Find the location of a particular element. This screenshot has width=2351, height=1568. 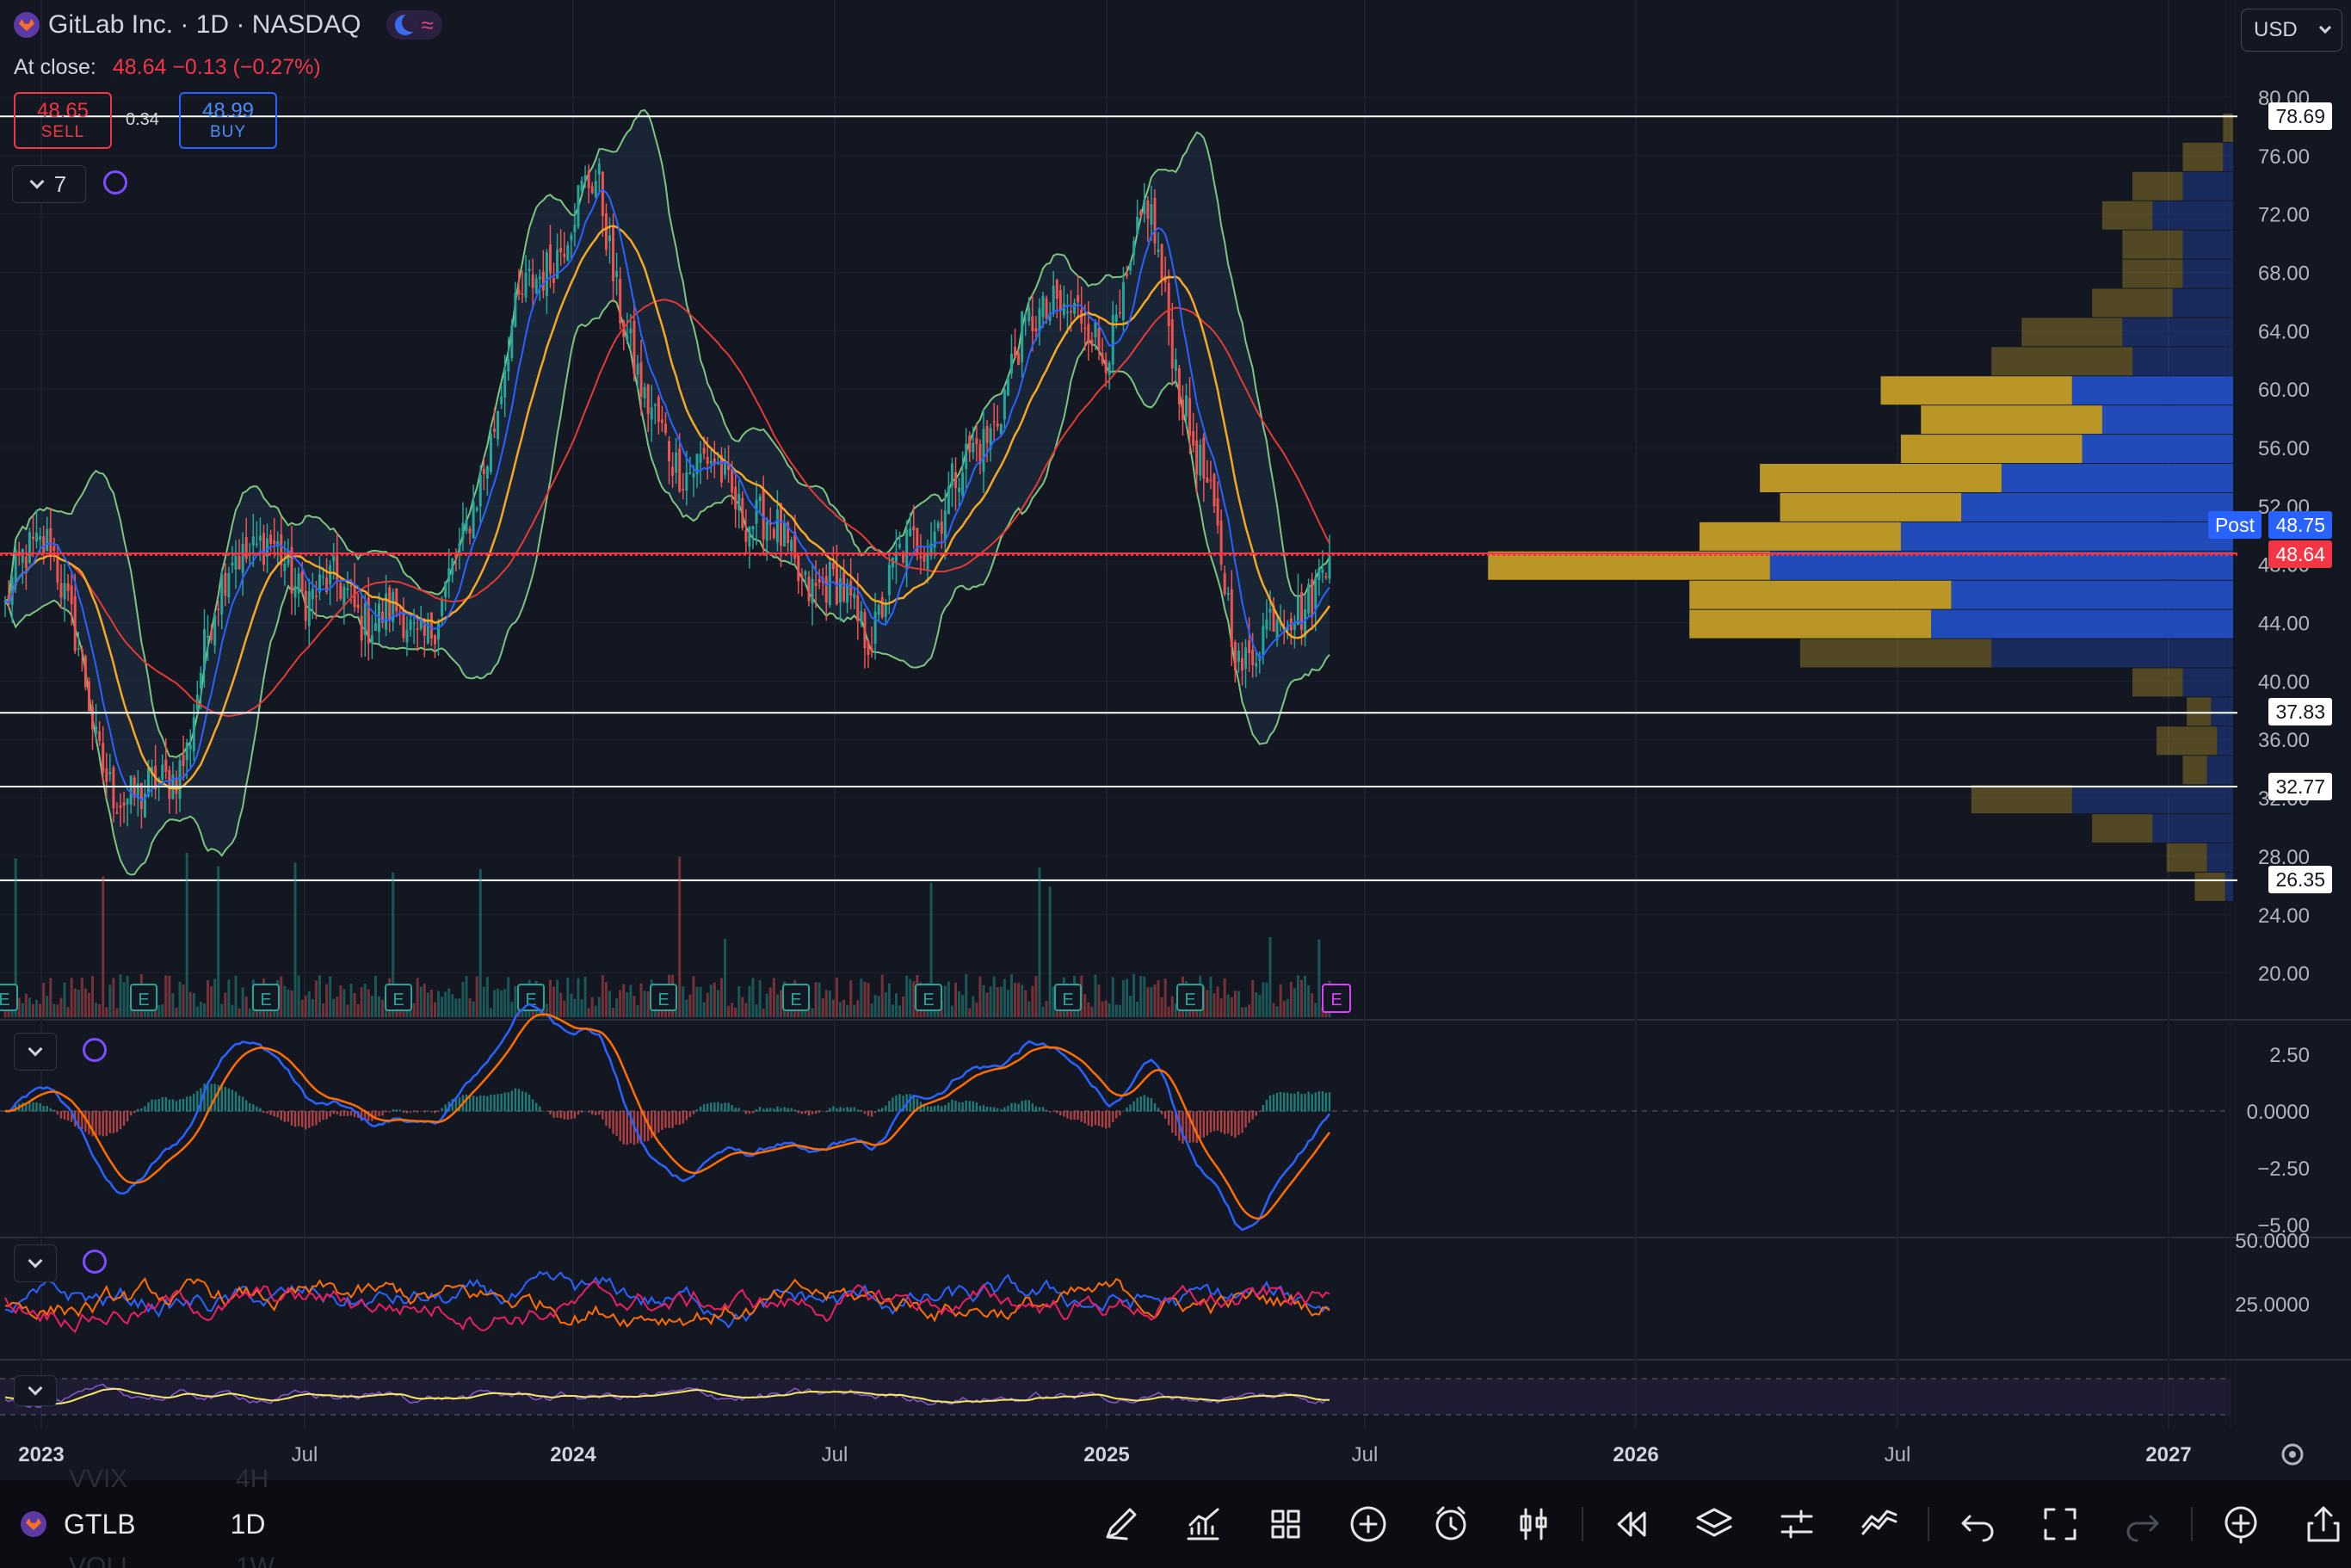

add-indicator-button is located at coordinates (2241, 1524).